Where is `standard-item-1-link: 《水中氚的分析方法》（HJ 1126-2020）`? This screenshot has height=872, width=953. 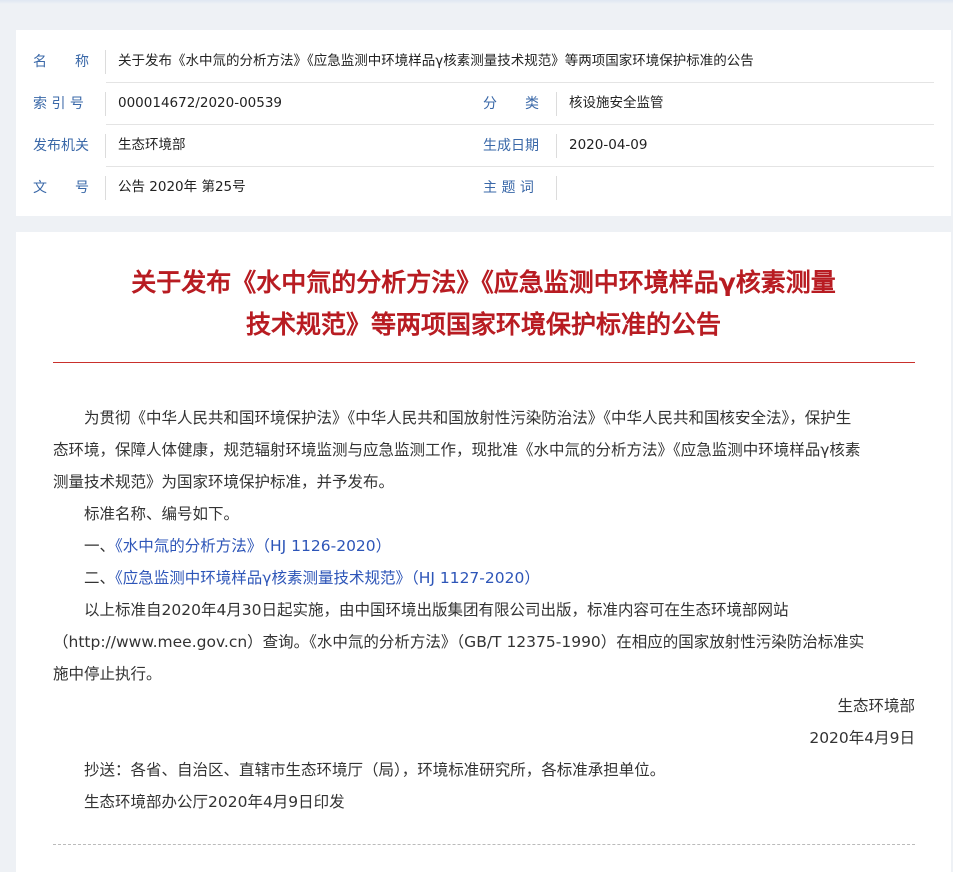
standard-item-1-link: 《水中氚的分析方法》（HJ 1126-2020） is located at coordinates (253, 546).